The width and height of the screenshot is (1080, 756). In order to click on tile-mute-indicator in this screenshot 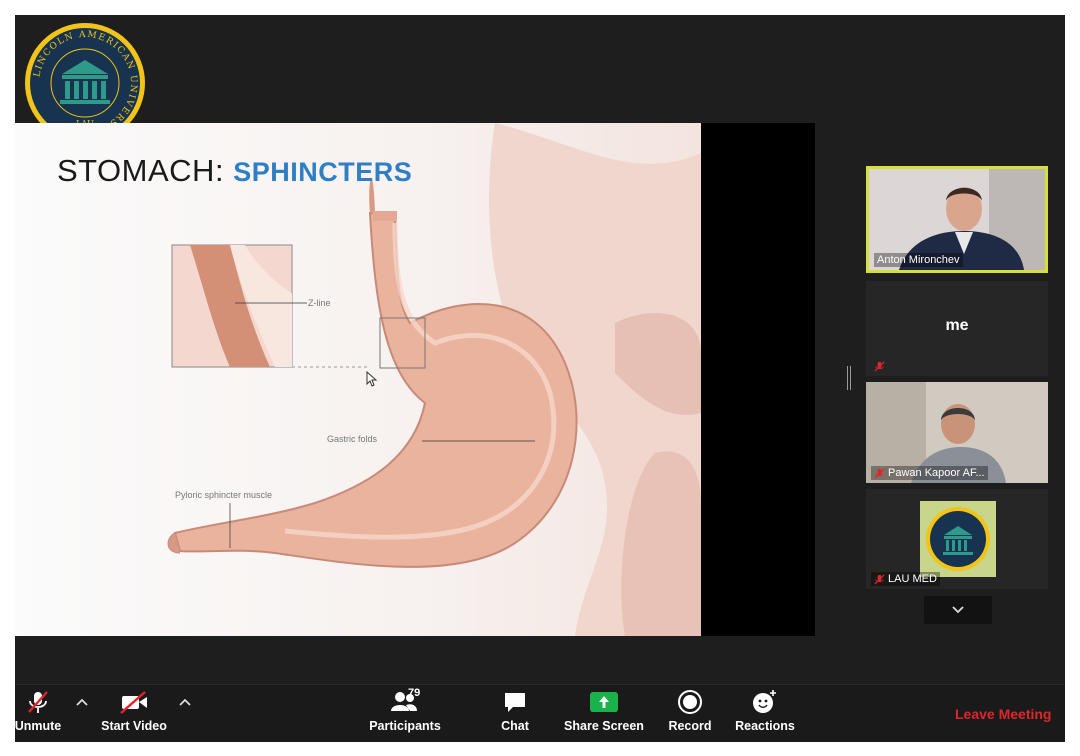, I will do `click(879, 366)`.